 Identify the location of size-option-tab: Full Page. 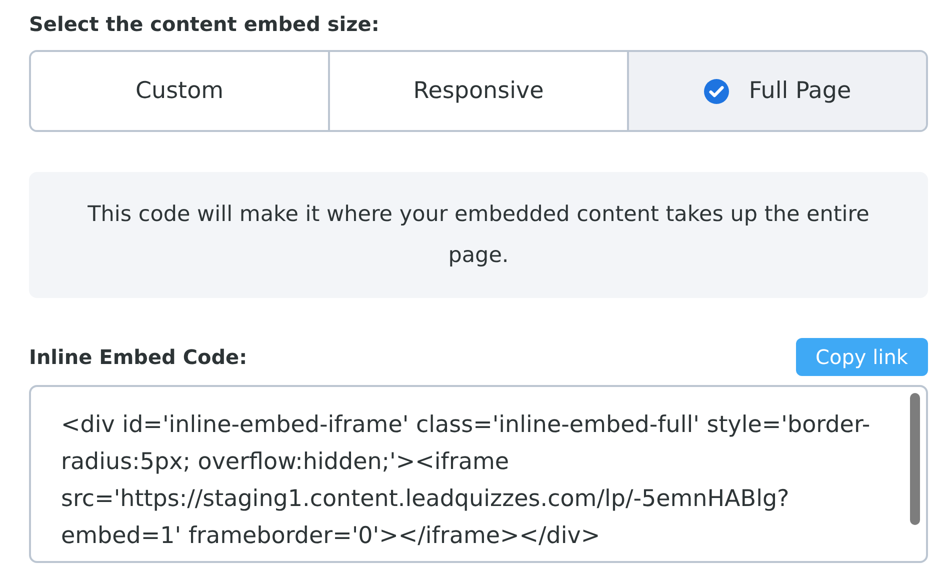
(776, 91).